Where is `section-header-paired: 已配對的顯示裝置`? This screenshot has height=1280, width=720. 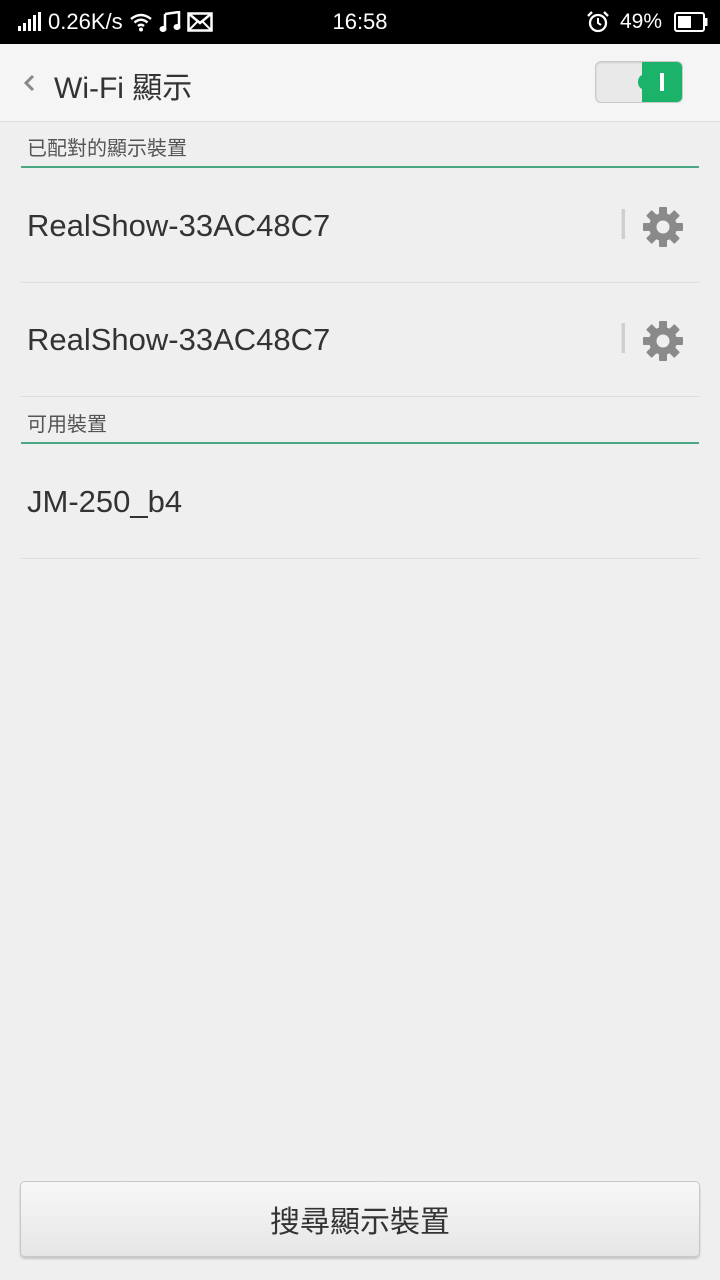
section-header-paired: 已配對的顯示裝置 is located at coordinates (360, 145).